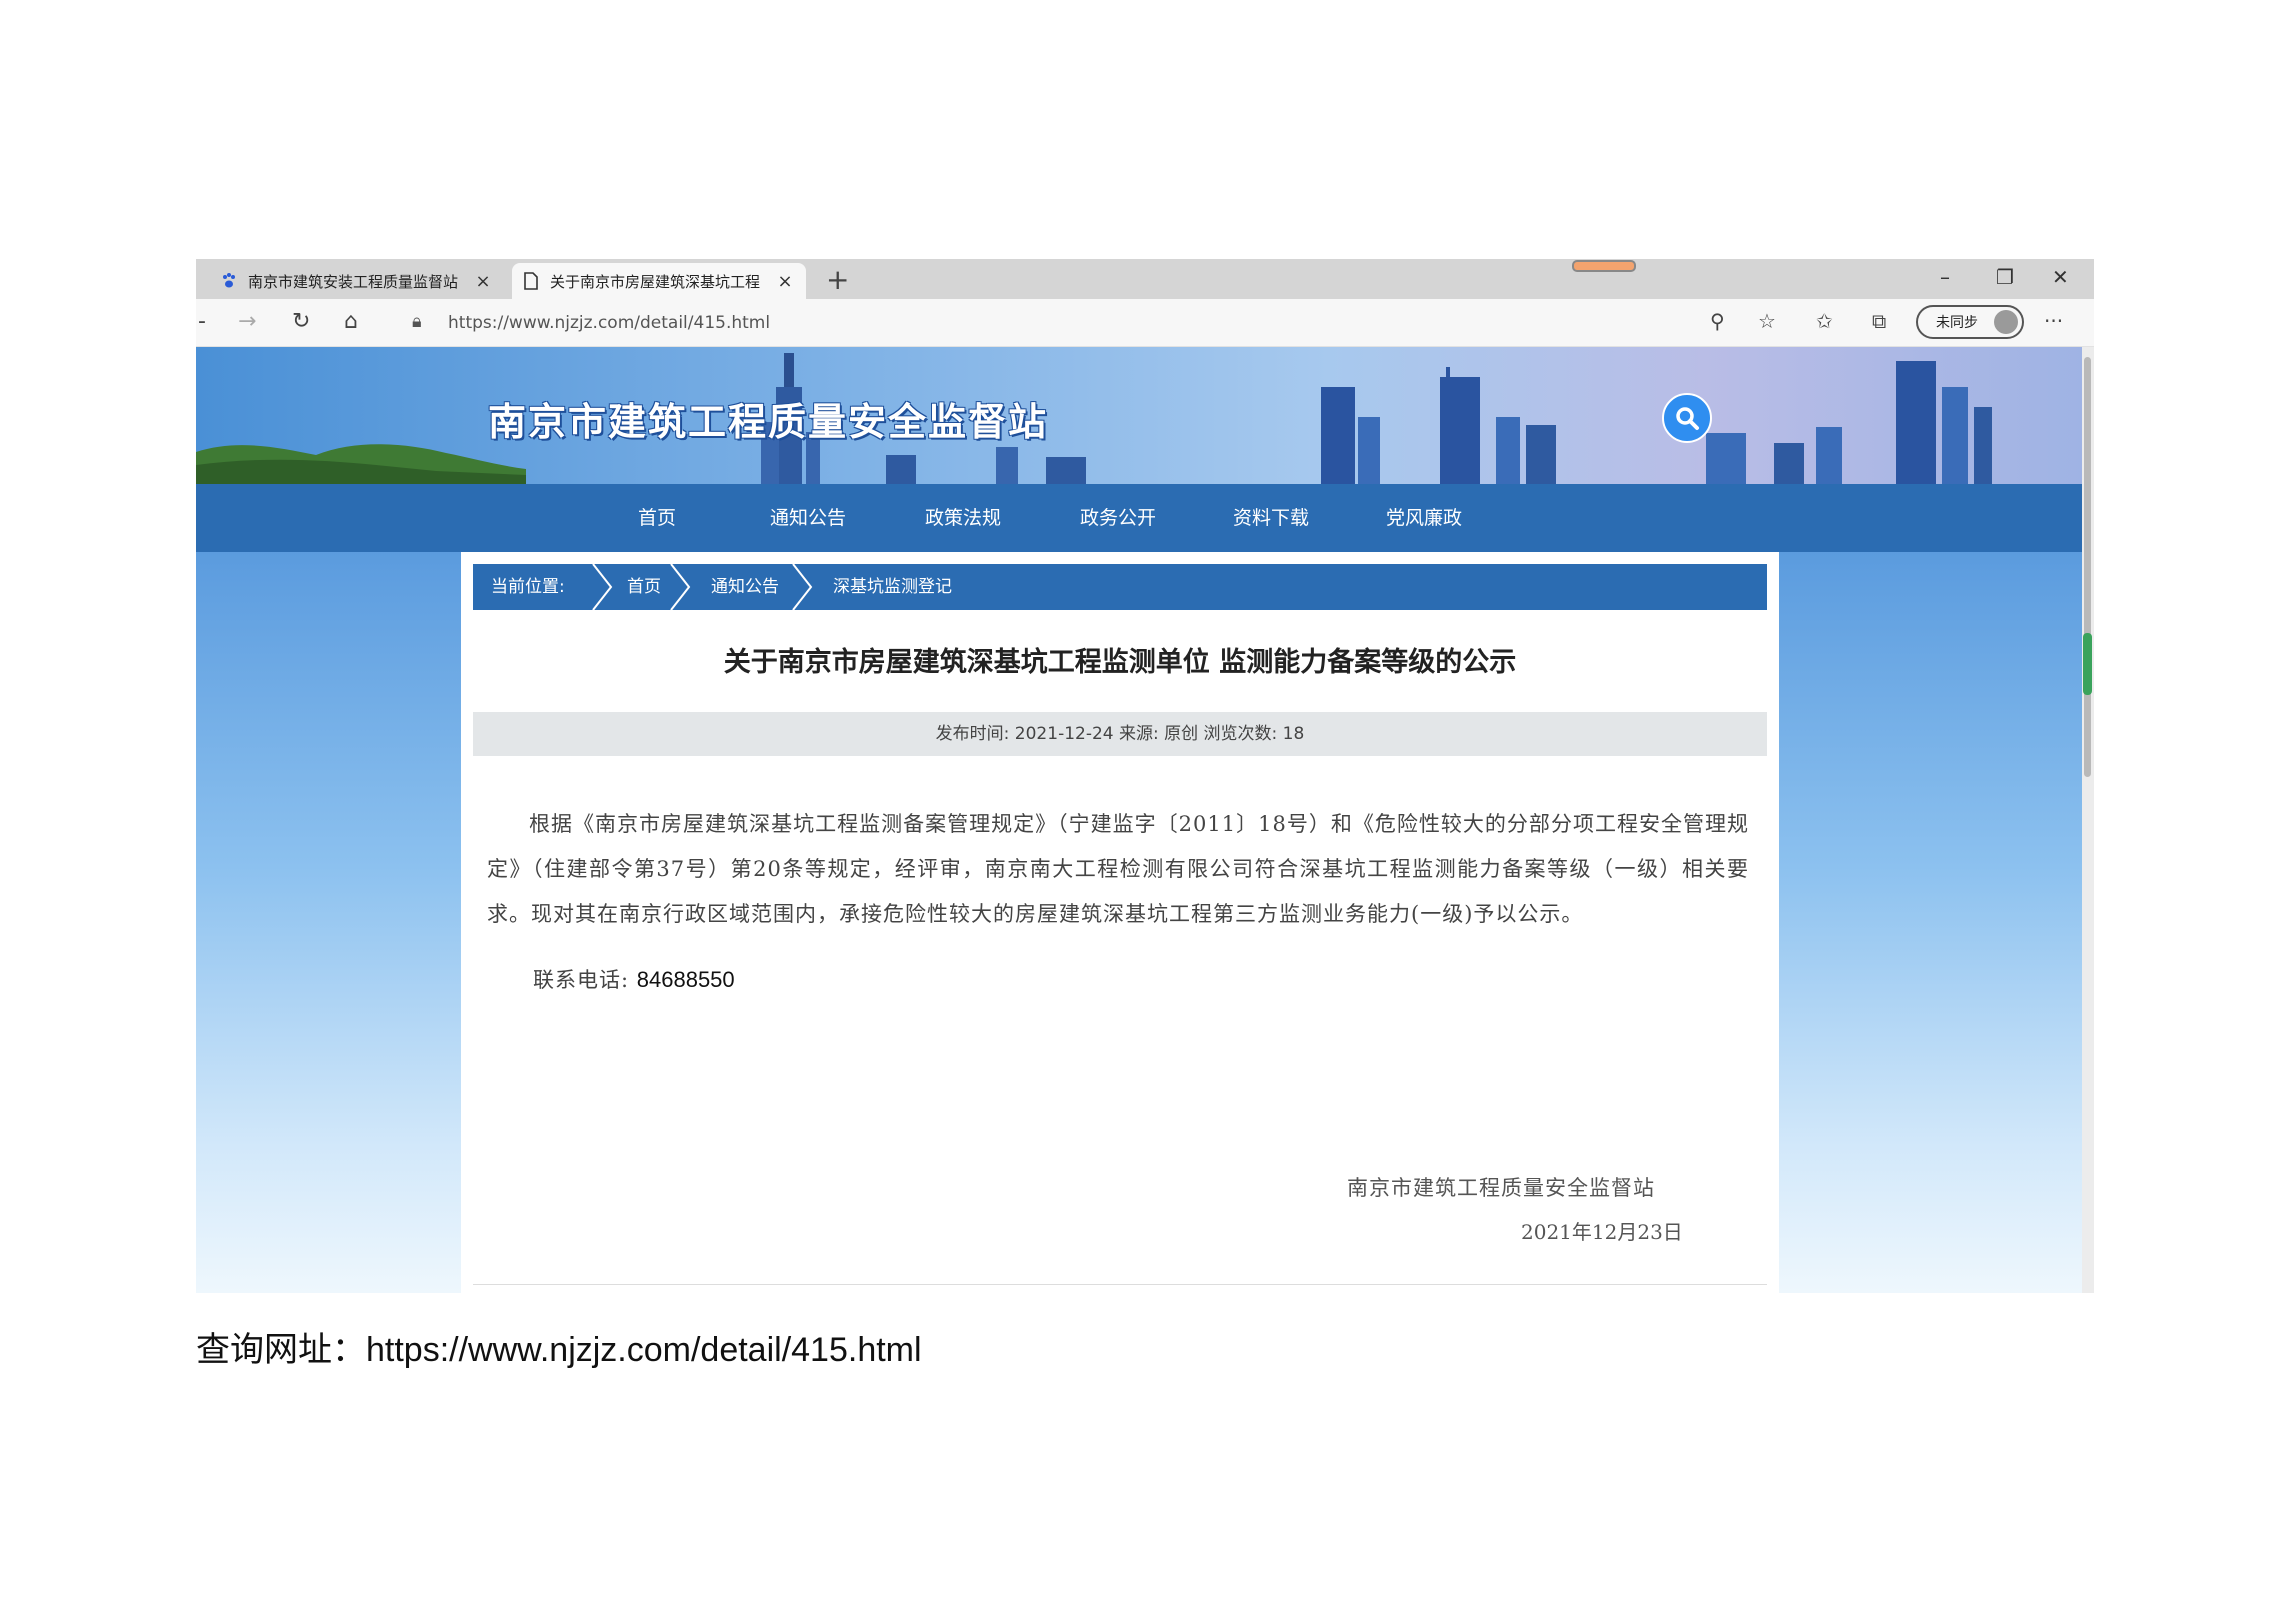 The width and height of the screenshot is (2269, 1605). I want to click on close-window-icon: ✕, so click(2060, 277).